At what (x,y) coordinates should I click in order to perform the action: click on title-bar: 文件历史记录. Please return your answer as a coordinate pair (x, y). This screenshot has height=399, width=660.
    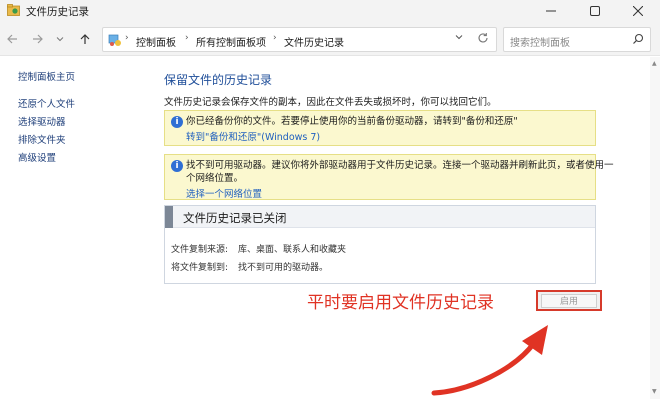
    Looking at the image, I should click on (330, 11).